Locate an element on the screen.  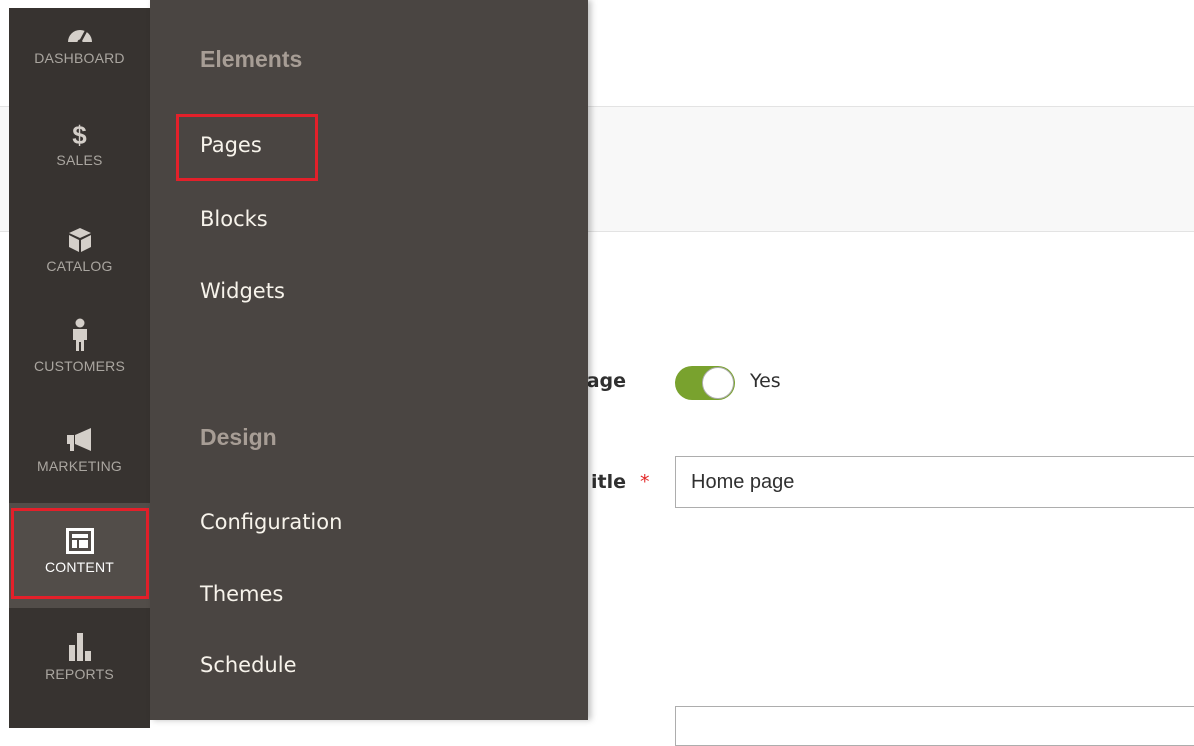
dollar-icon: $ is located at coordinates (79, 134).